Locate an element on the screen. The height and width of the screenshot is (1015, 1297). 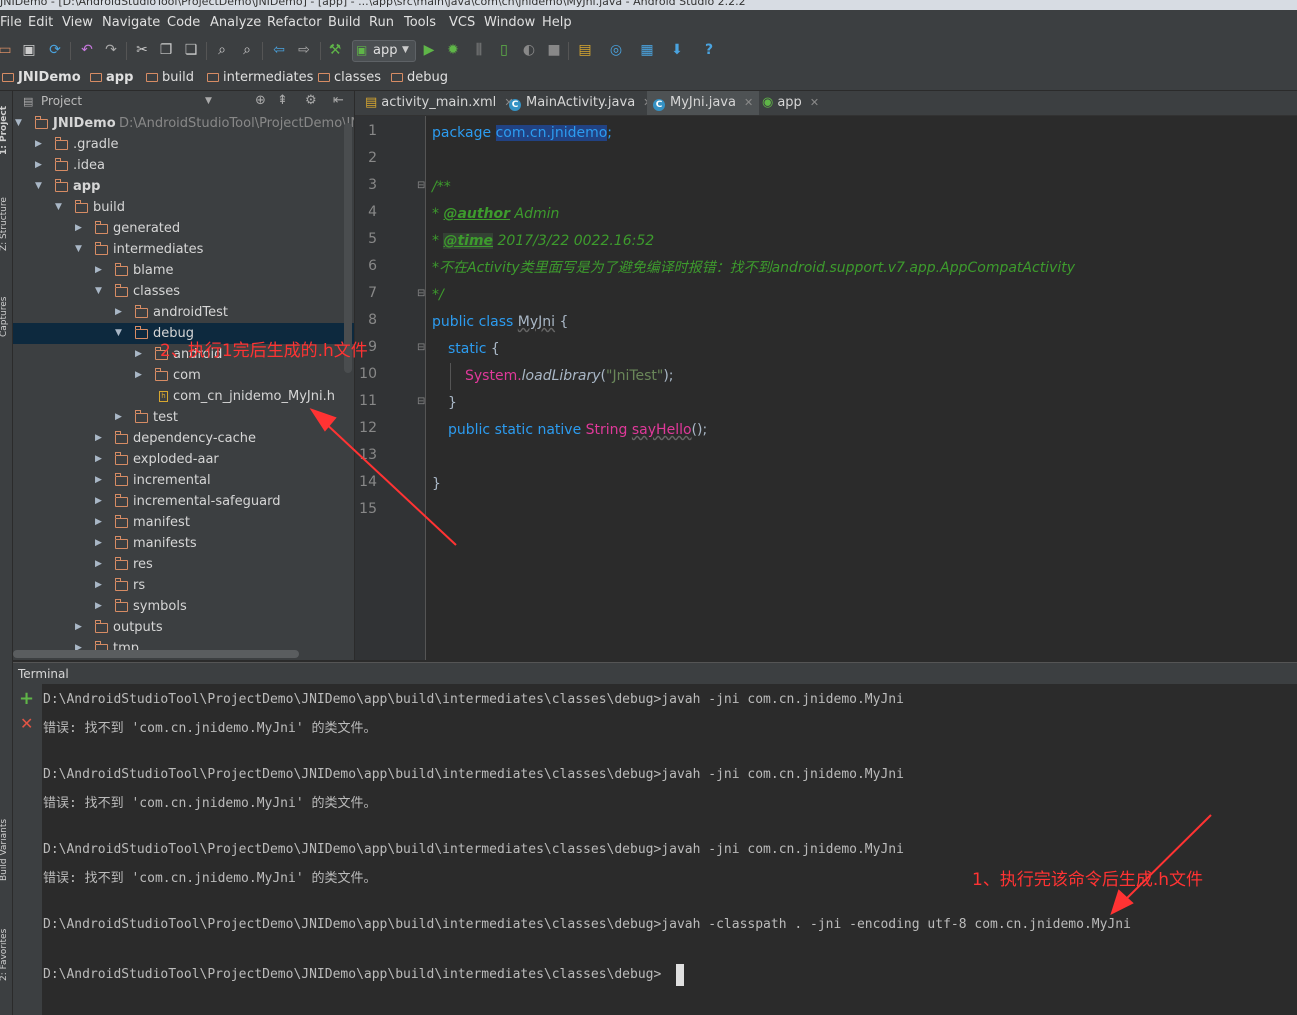
annotation-arrow-2-head is located at coordinates (323, 420).